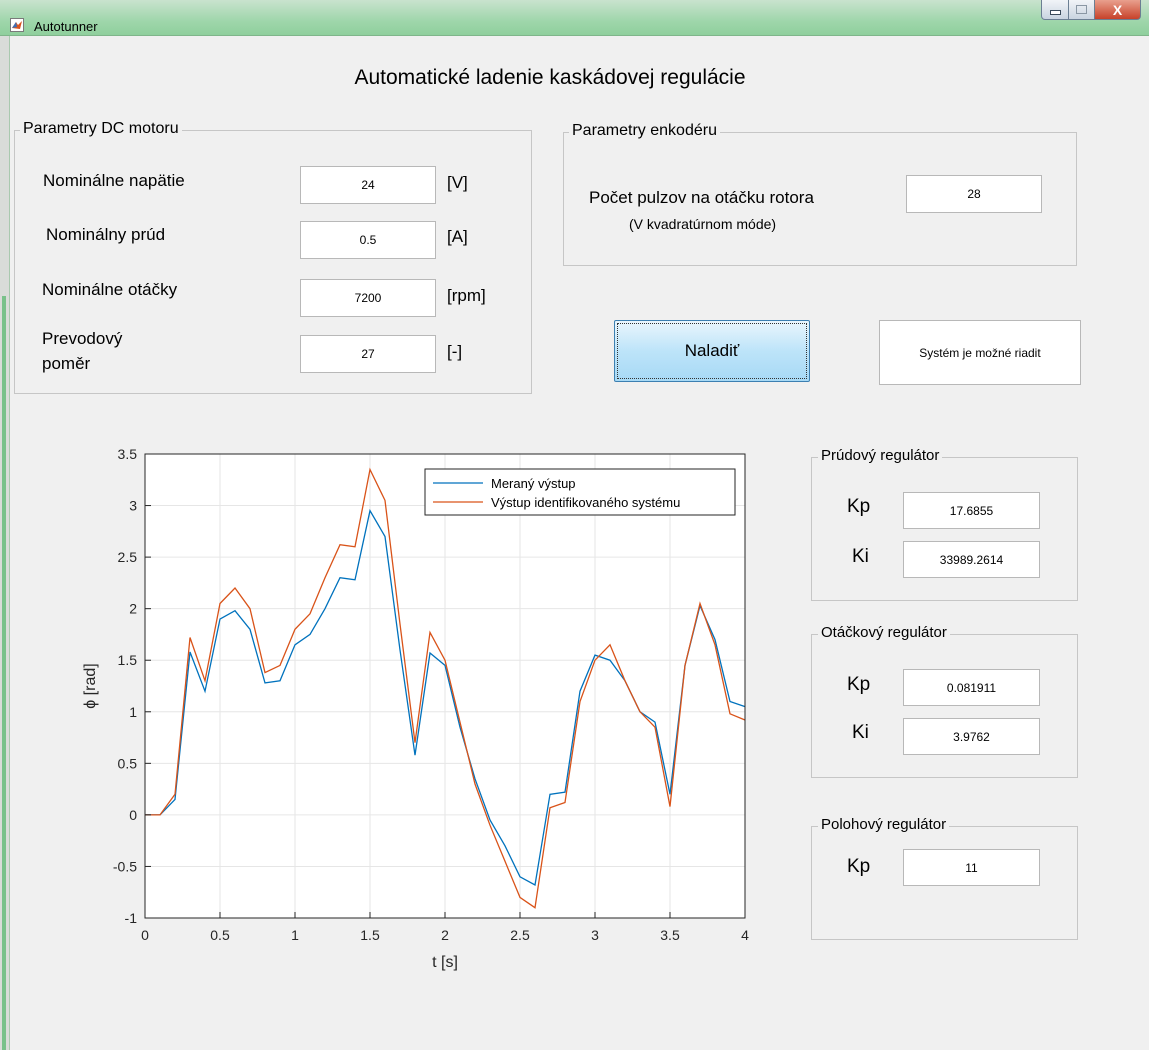  Describe the element at coordinates (971, 559) in the screenshot. I see `current-ki-field: 33989.2614` at that location.